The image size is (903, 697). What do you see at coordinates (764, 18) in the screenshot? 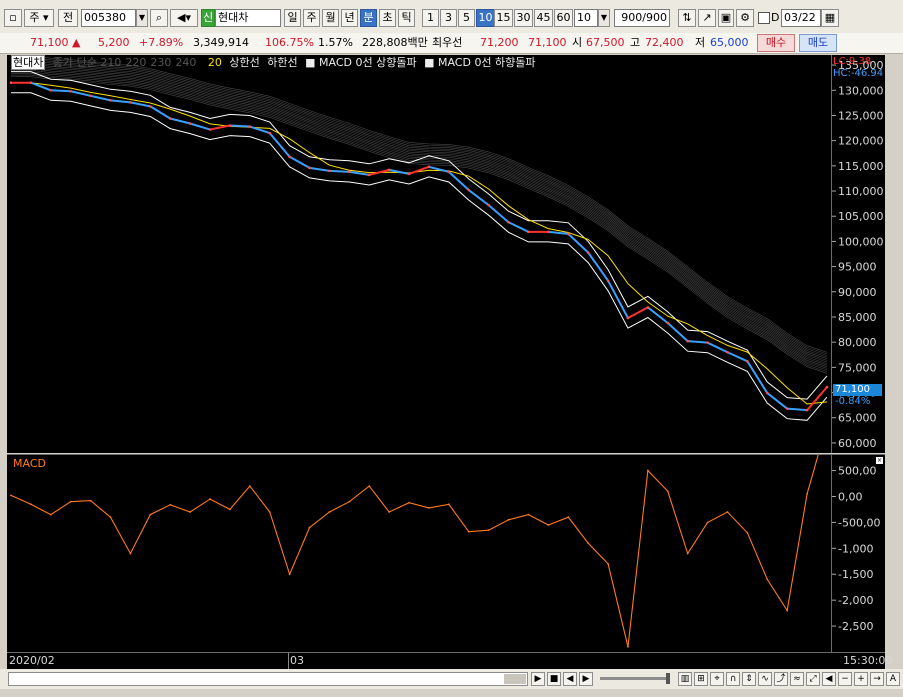
I see `date-checkbox` at bounding box center [764, 18].